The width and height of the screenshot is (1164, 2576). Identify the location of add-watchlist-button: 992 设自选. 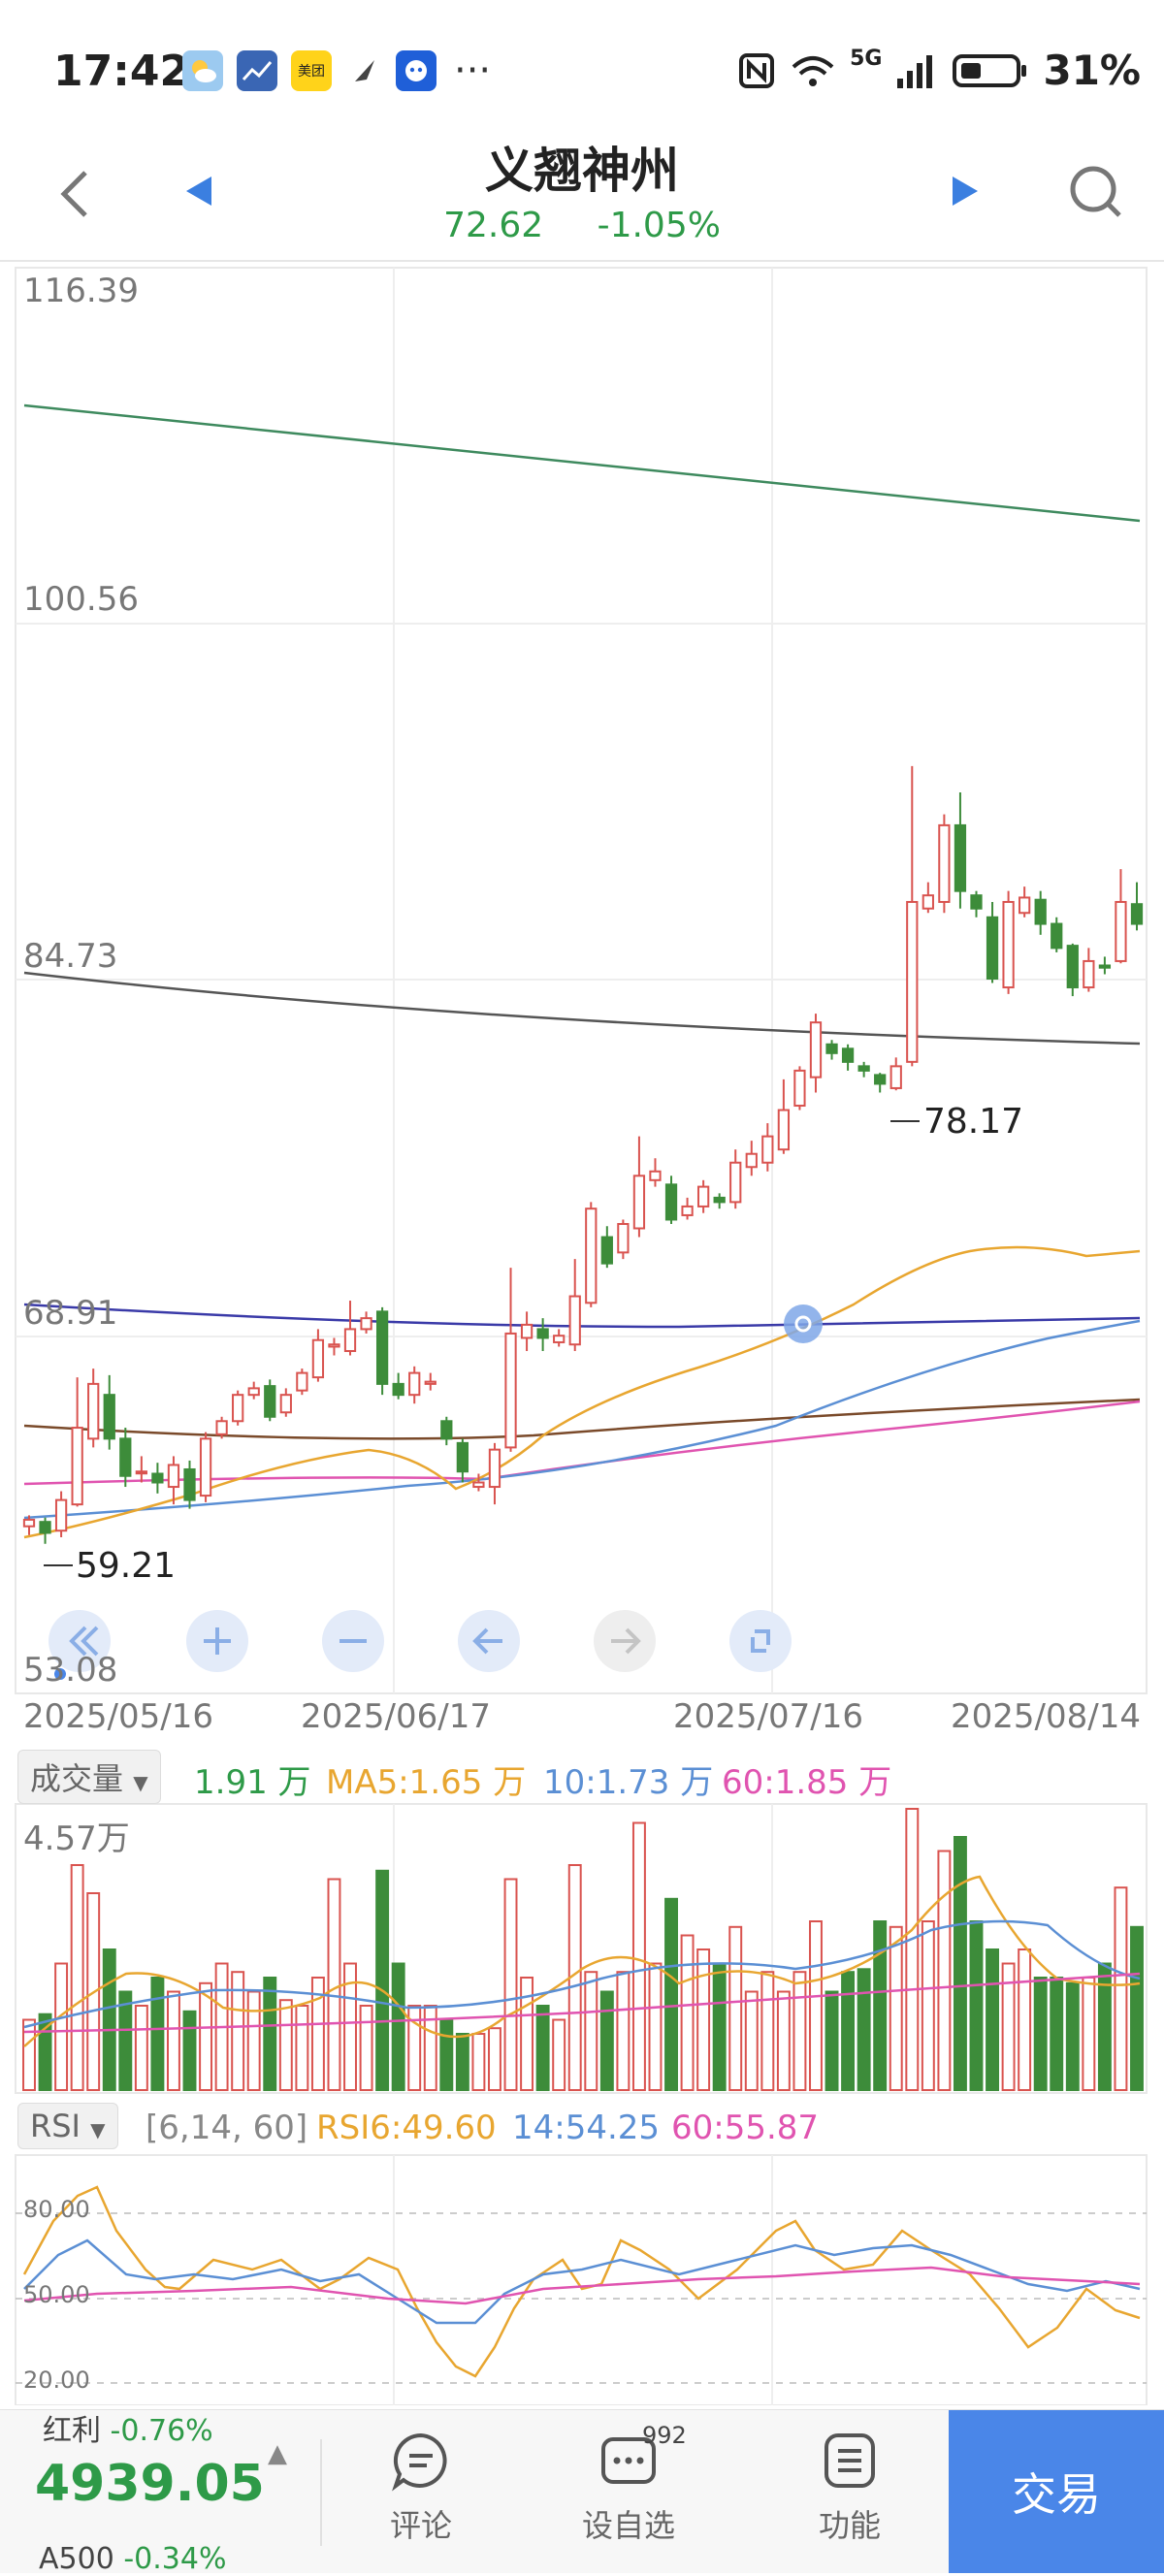
(628, 2484).